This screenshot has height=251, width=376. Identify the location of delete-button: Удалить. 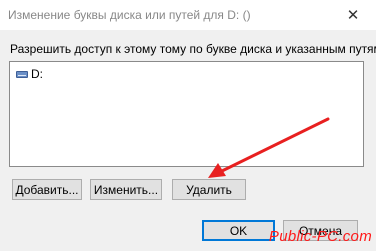
(209, 189).